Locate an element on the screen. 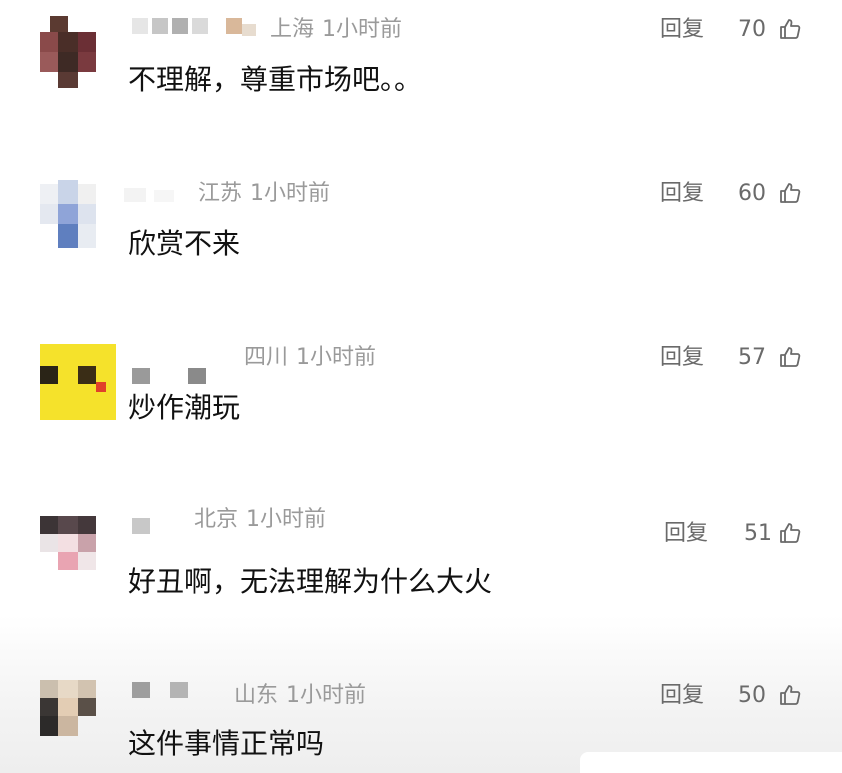  like-count-value: 51 is located at coordinates (758, 533).